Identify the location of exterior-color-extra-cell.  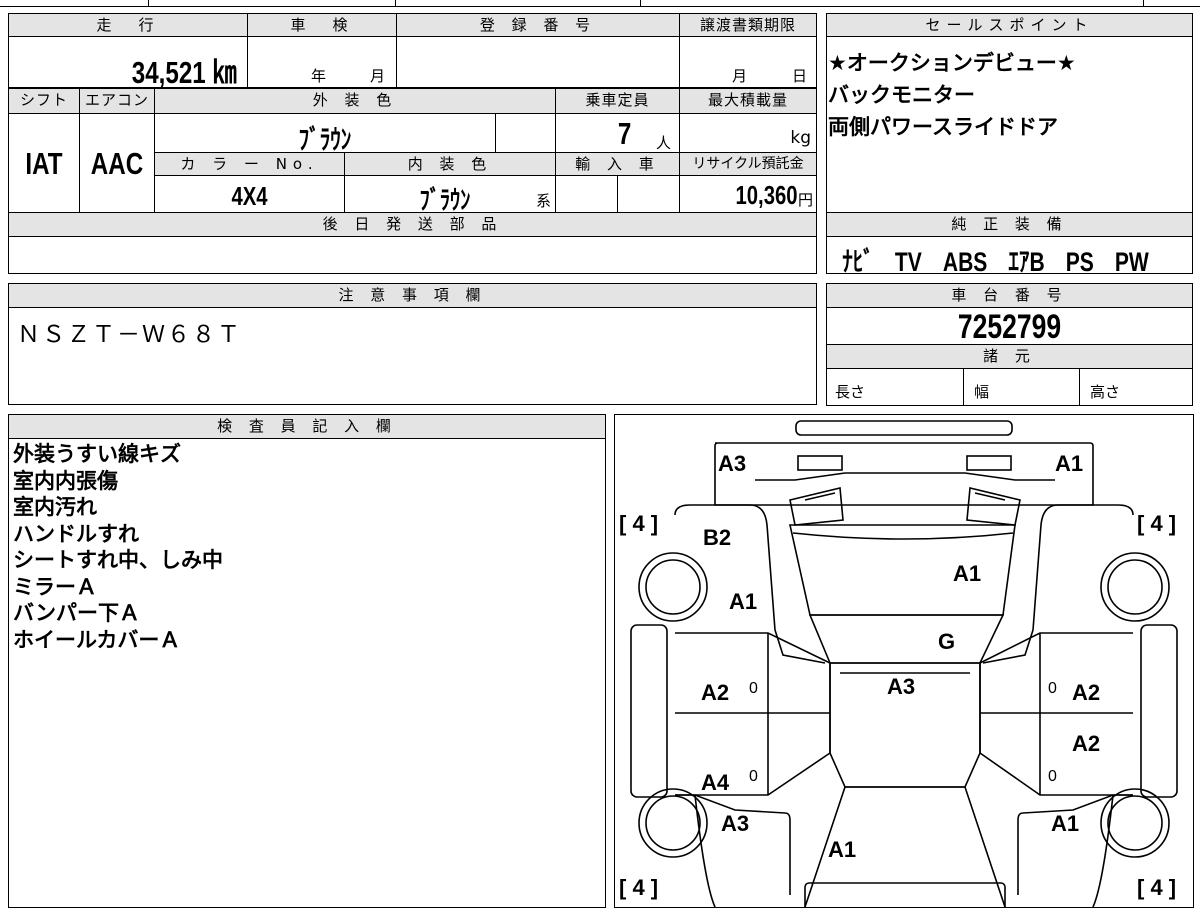
(525, 133).